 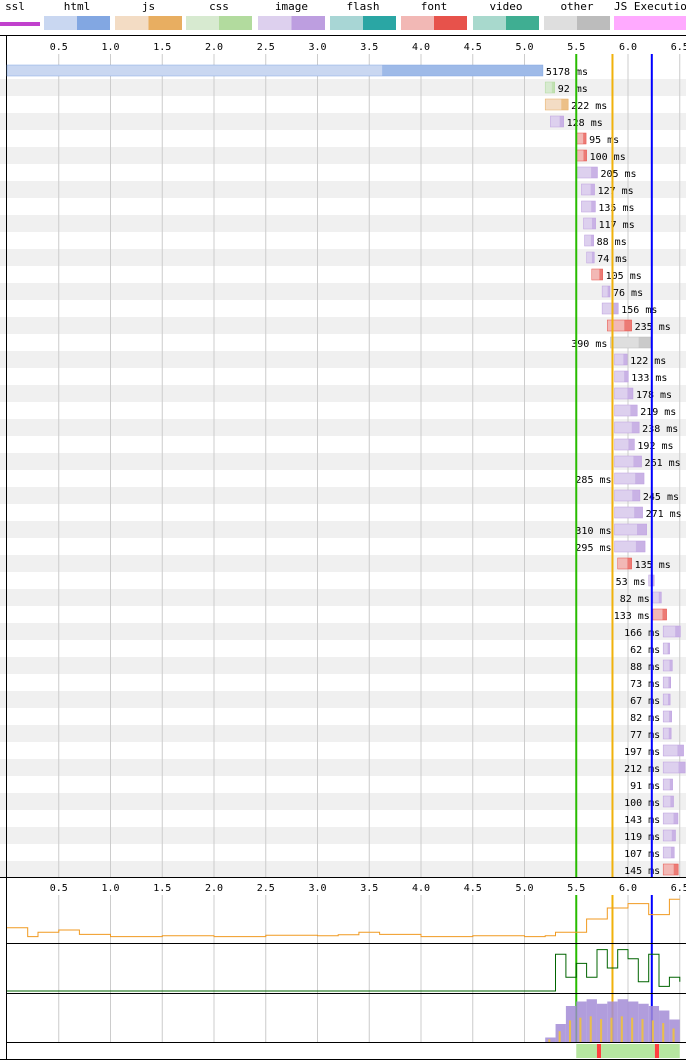 What do you see at coordinates (604, 140) in the screenshot?
I see `request-time-label: 95 ms` at bounding box center [604, 140].